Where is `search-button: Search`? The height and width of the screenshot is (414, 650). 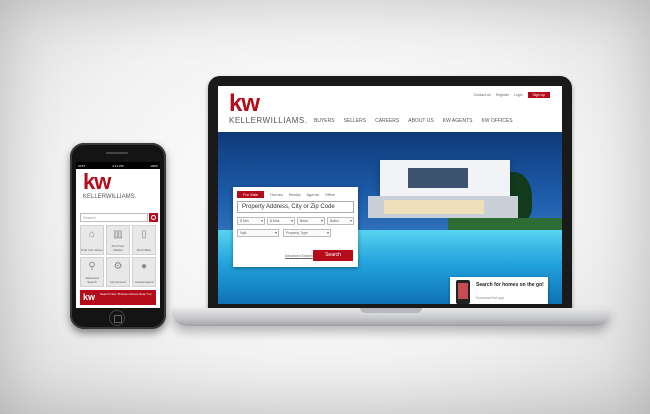 search-button: Search is located at coordinates (333, 255).